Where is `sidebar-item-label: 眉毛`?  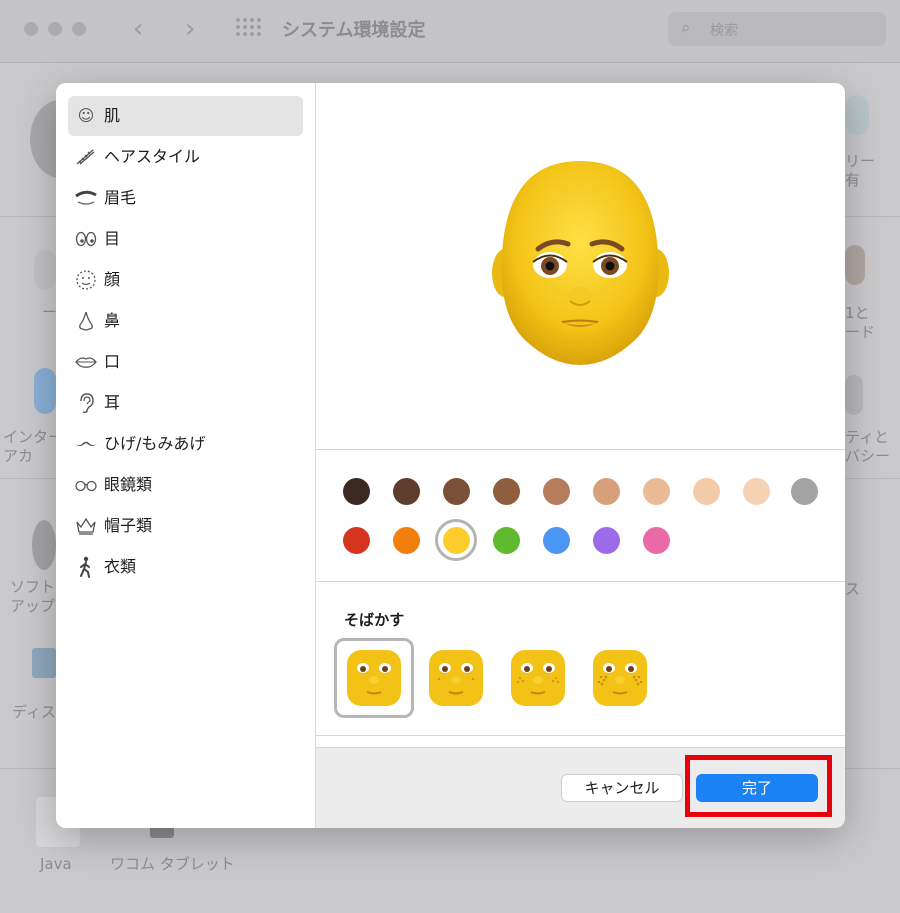 sidebar-item-label: 眉毛 is located at coordinates (120, 197).